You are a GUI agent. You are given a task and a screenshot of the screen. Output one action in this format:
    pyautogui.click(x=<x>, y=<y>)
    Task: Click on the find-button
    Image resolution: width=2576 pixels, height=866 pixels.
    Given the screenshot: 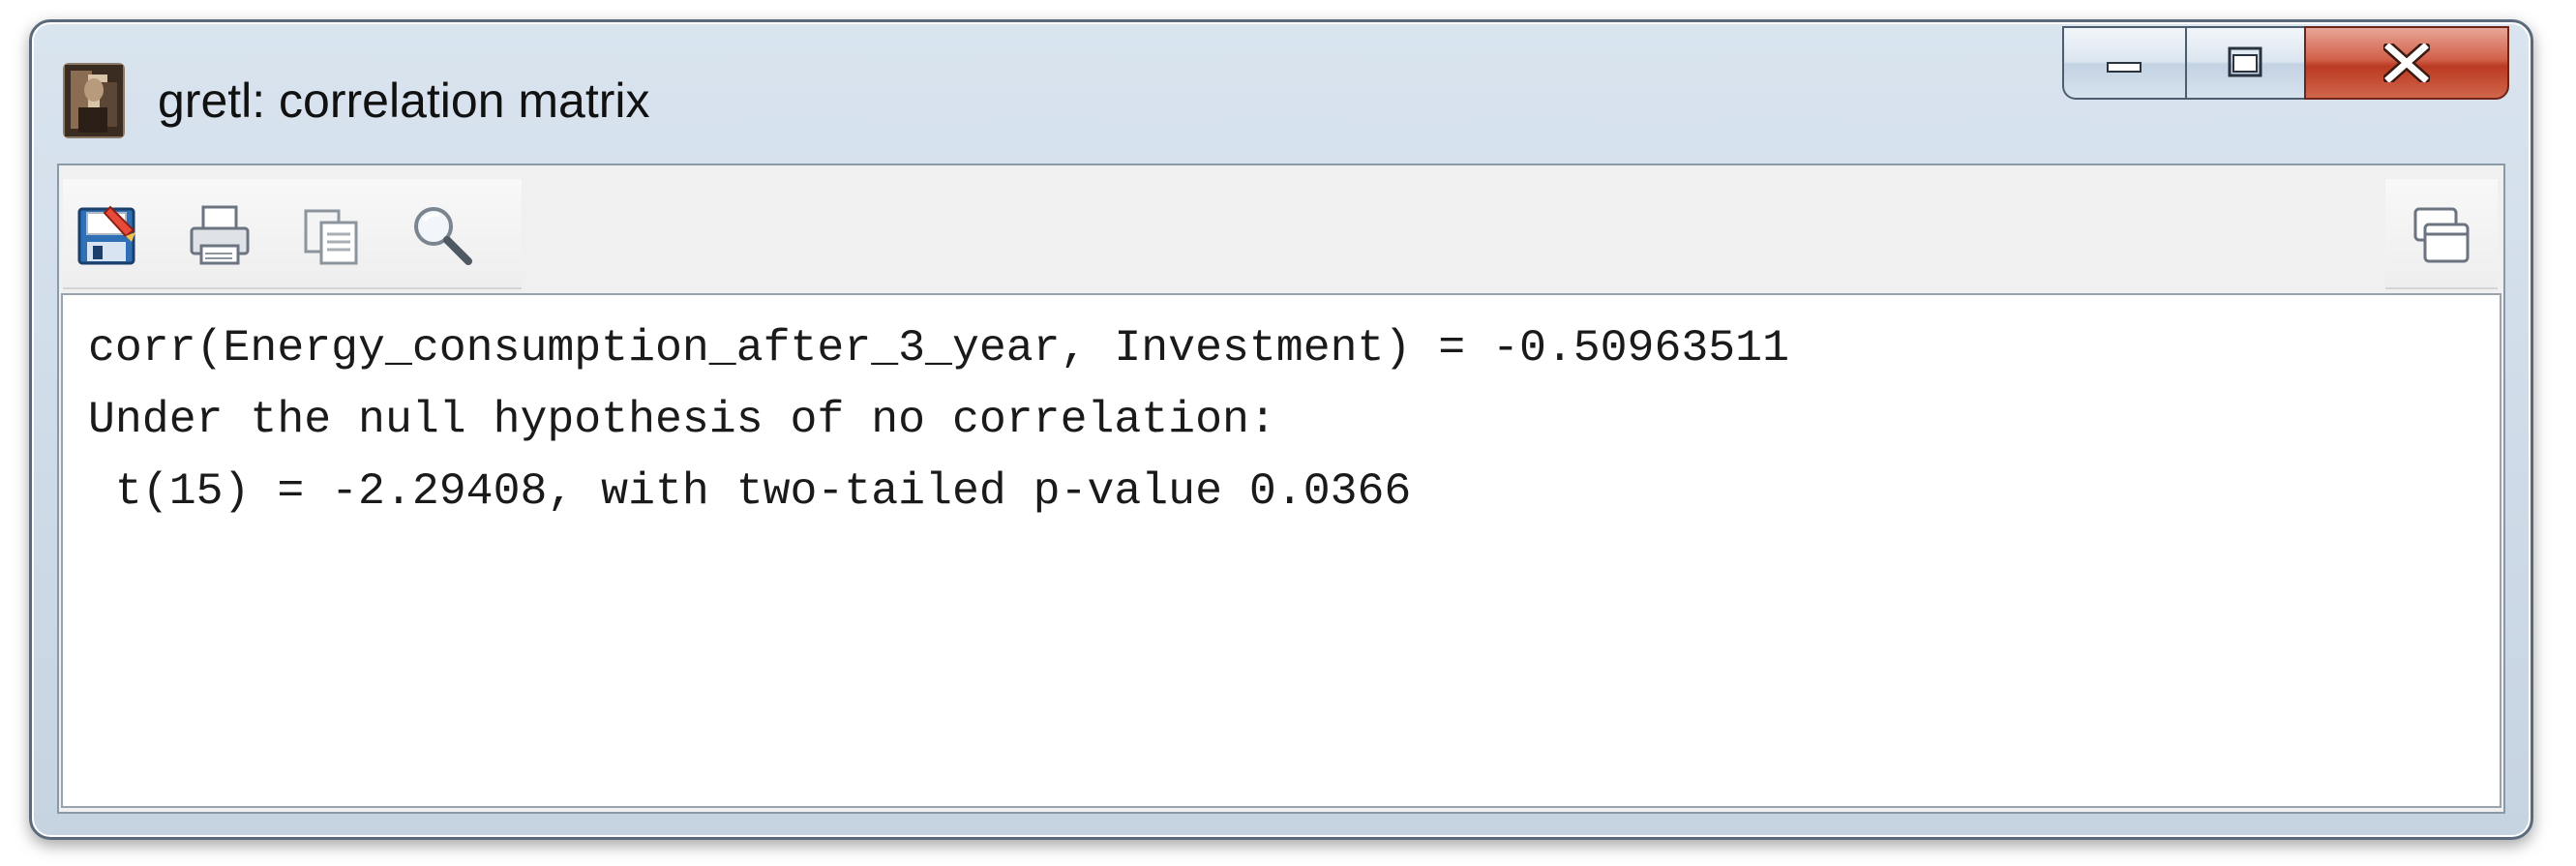 What is the action you would take?
    pyautogui.click(x=442, y=235)
    